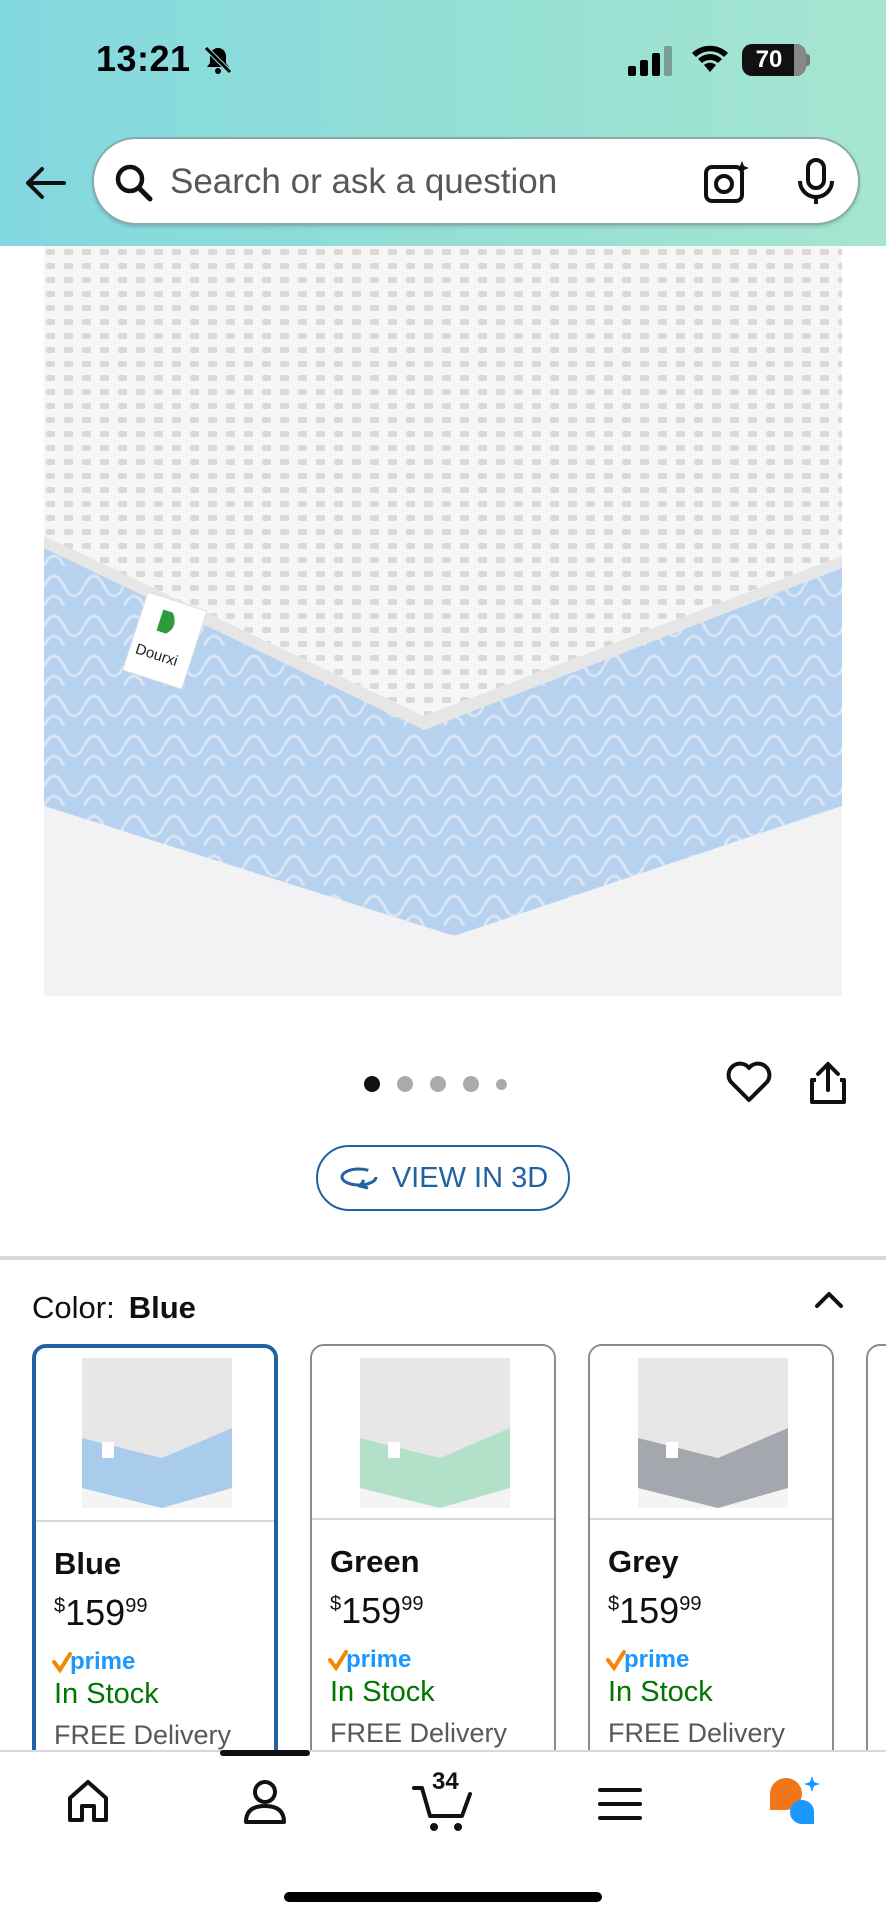  Describe the element at coordinates (445, 1781) in the screenshot. I see `cart-count-badge: 34` at that location.